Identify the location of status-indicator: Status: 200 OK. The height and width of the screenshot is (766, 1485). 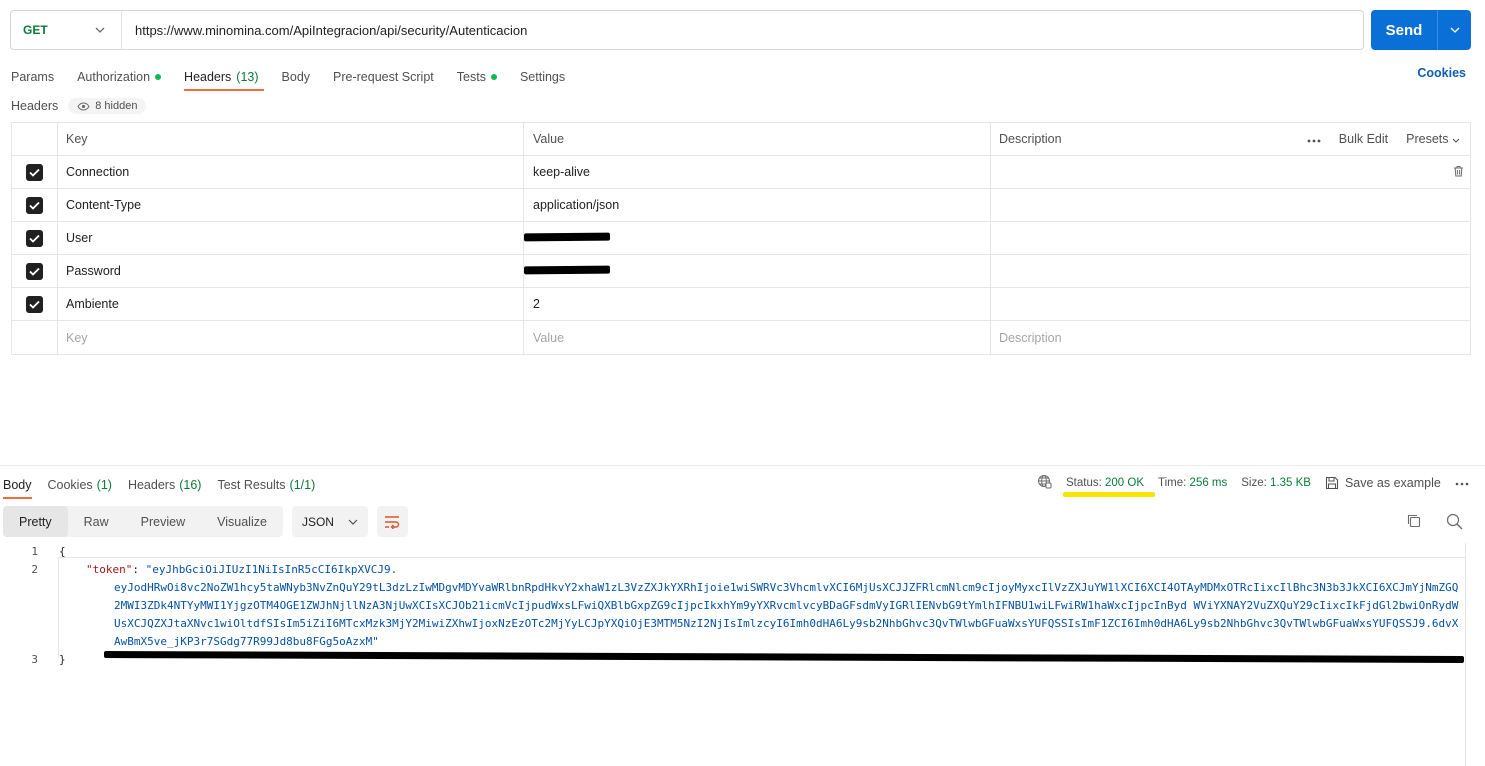
(1105, 483).